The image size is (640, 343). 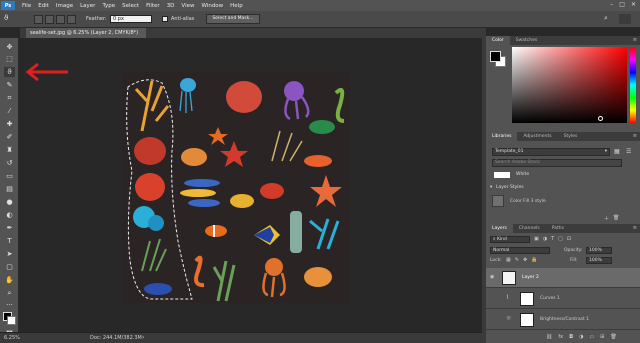 I want to click on smart-object-filter-icon: ⊡, so click(x=569, y=239).